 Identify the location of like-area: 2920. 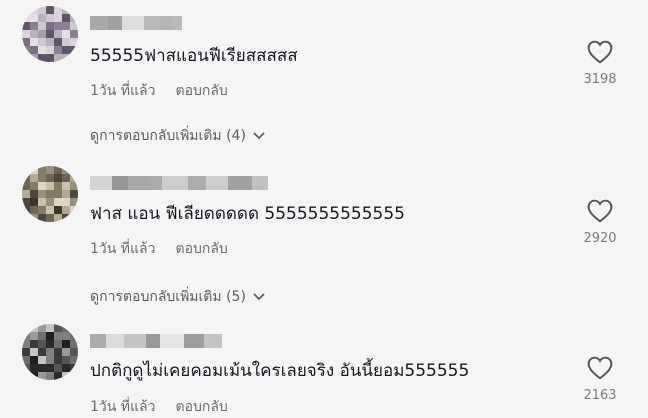
(600, 222).